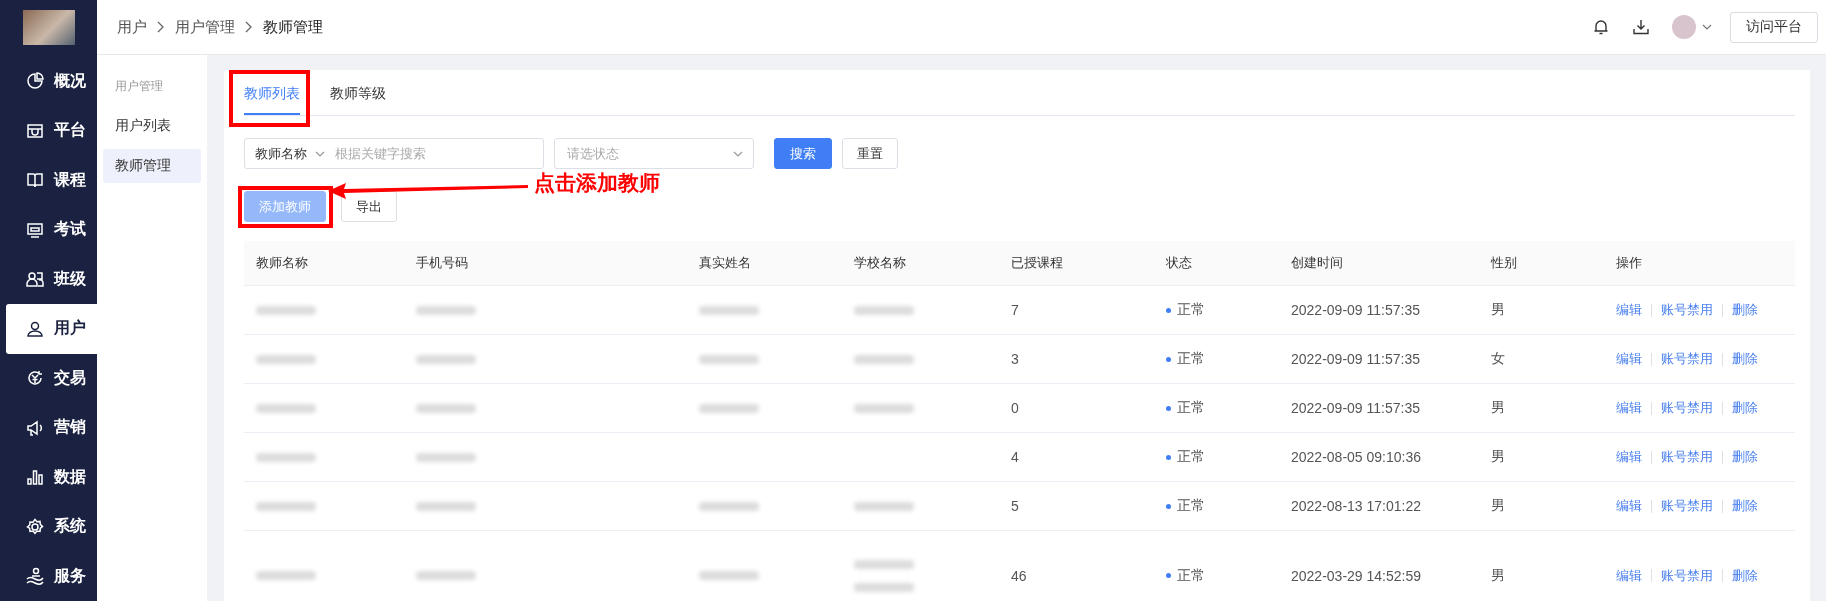  What do you see at coordinates (1355, 408) in the screenshot?
I see `table-cell: 2022-09-09 11:57:35` at bounding box center [1355, 408].